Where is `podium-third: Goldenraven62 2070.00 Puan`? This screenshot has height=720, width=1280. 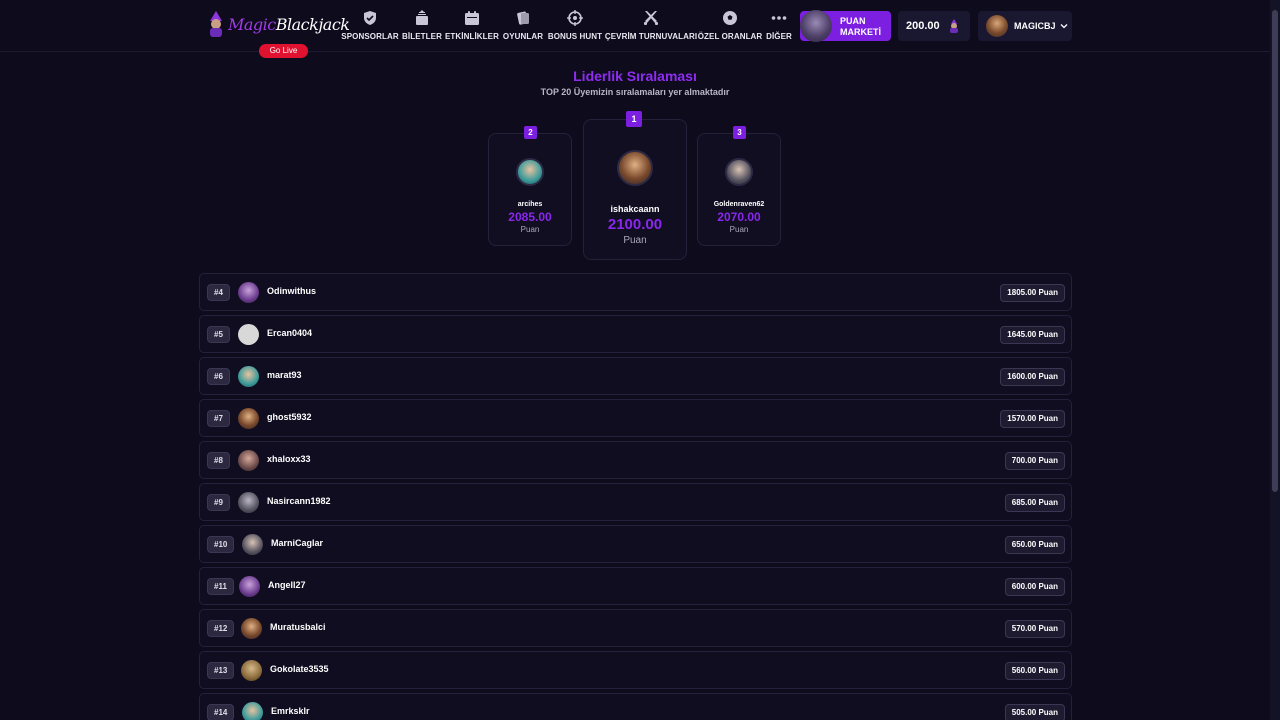
podium-third: Goldenraven62 2070.00 Puan is located at coordinates (739, 189).